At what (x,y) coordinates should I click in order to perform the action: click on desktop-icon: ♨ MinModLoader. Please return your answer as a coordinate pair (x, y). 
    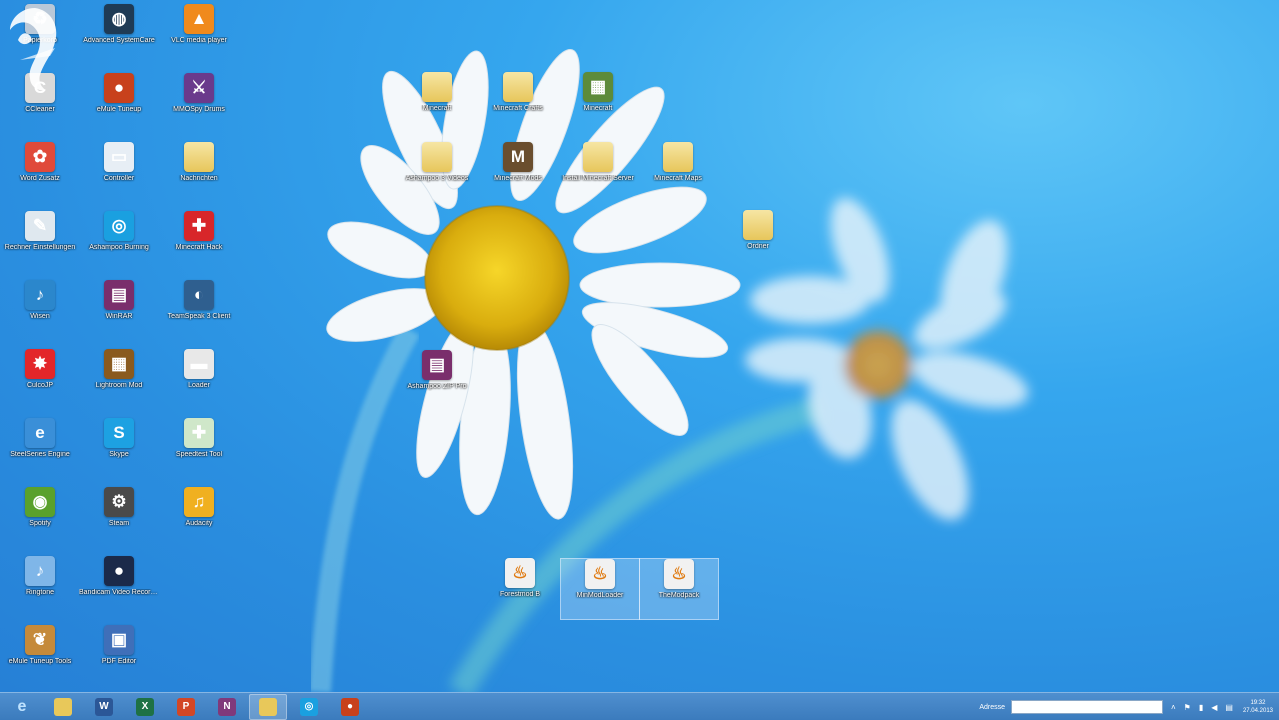
    Looking at the image, I should click on (600, 589).